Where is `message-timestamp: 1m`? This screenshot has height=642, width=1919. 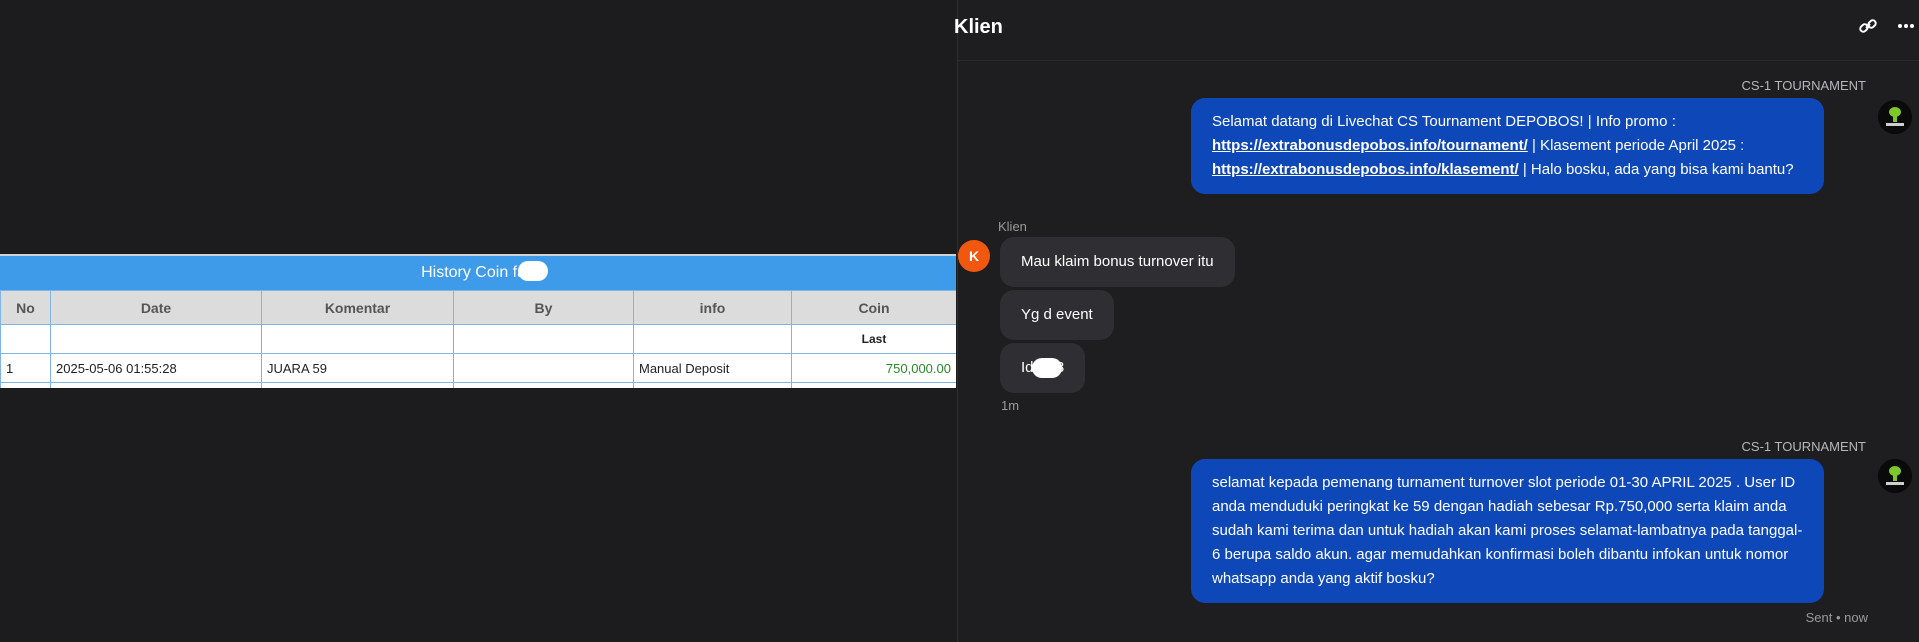
message-timestamp: 1m is located at coordinates (1010, 405).